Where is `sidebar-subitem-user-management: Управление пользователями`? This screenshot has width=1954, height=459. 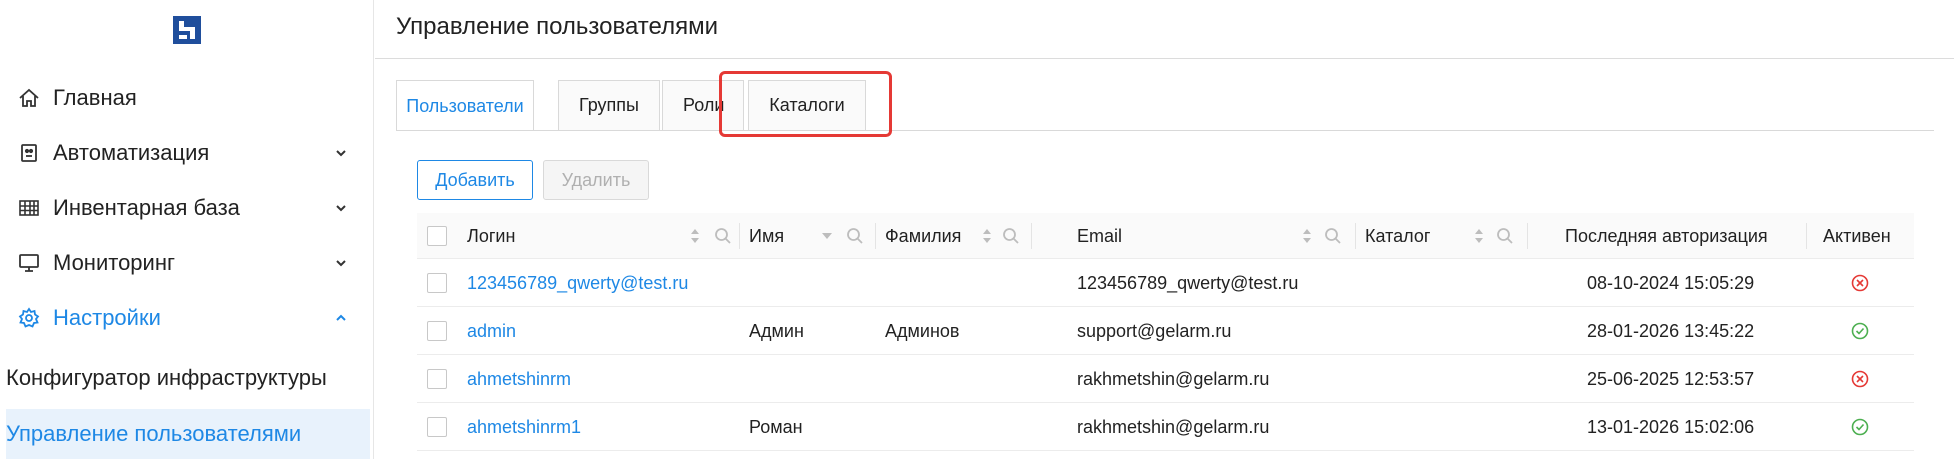 sidebar-subitem-user-management: Управление пользователями is located at coordinates (188, 434).